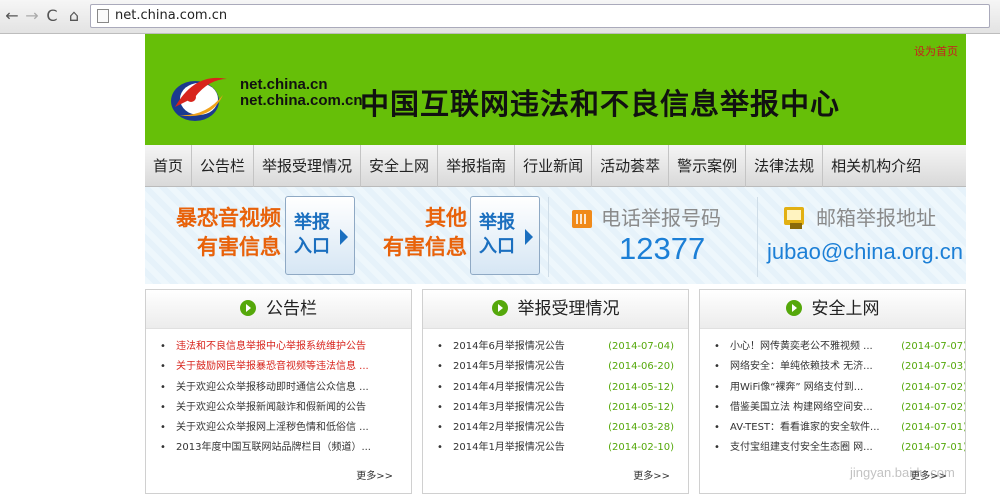 Image resolution: width=1000 pixels, height=494 pixels. I want to click on back-icon: ←, so click(12, 16).